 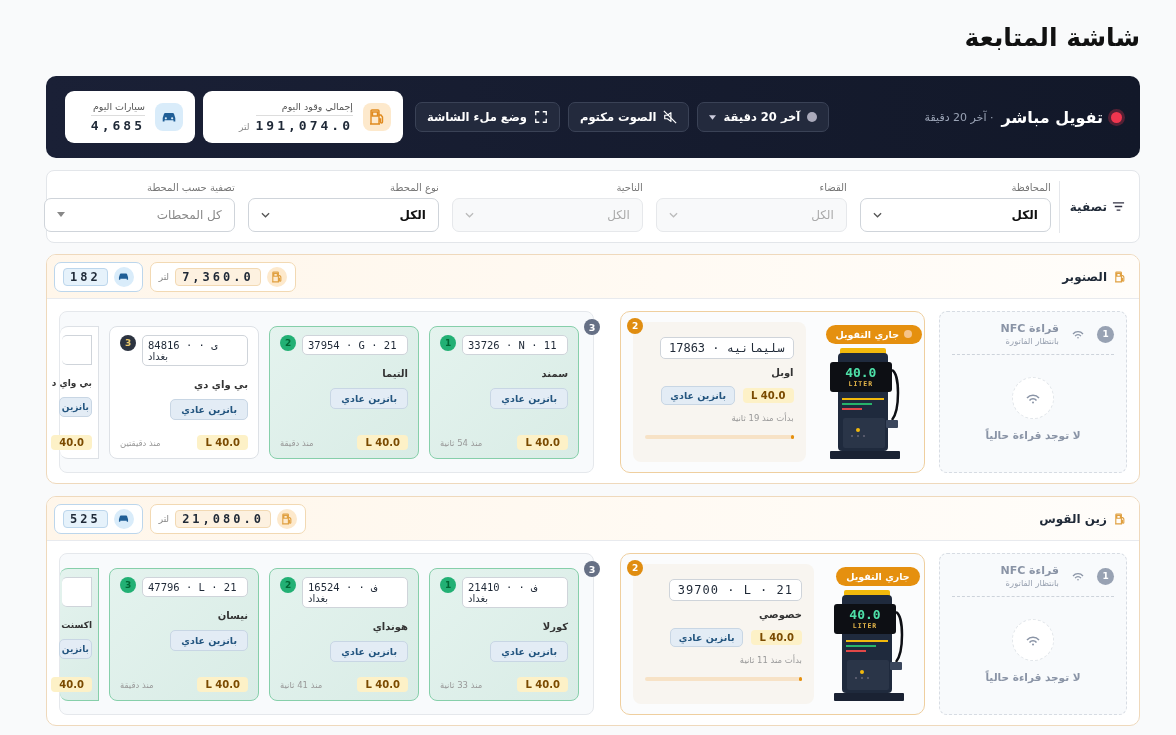 I want to click on license-plate: 37954 · G · 21, so click(x=355, y=345).